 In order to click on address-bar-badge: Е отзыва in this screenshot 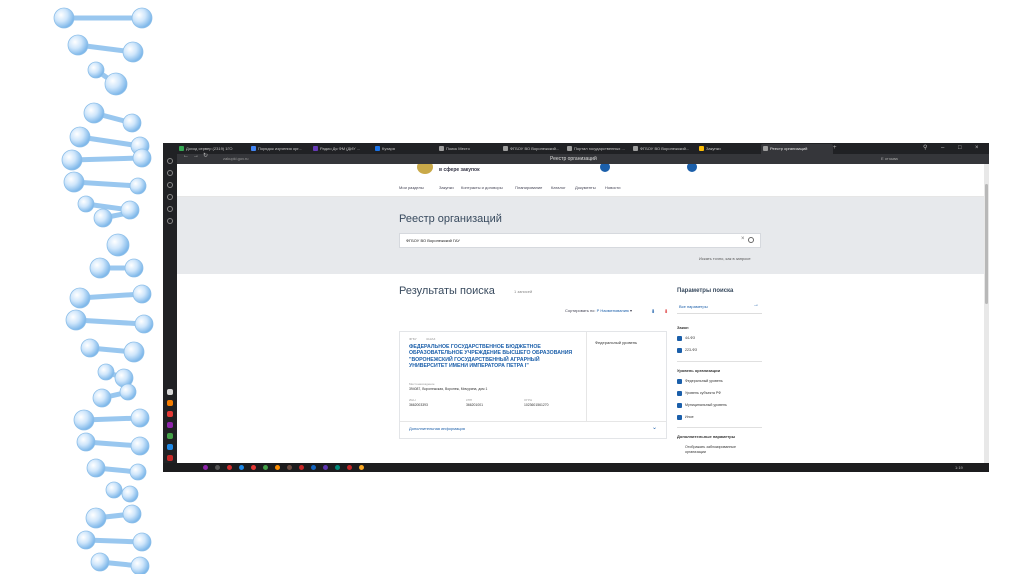, I will do `click(889, 159)`.